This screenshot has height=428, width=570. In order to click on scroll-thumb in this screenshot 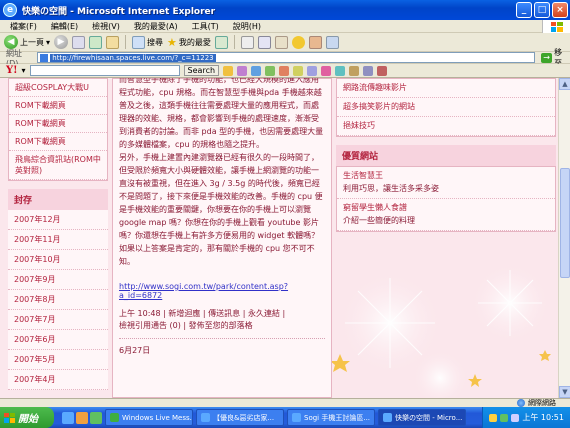, I will do `click(565, 223)`.